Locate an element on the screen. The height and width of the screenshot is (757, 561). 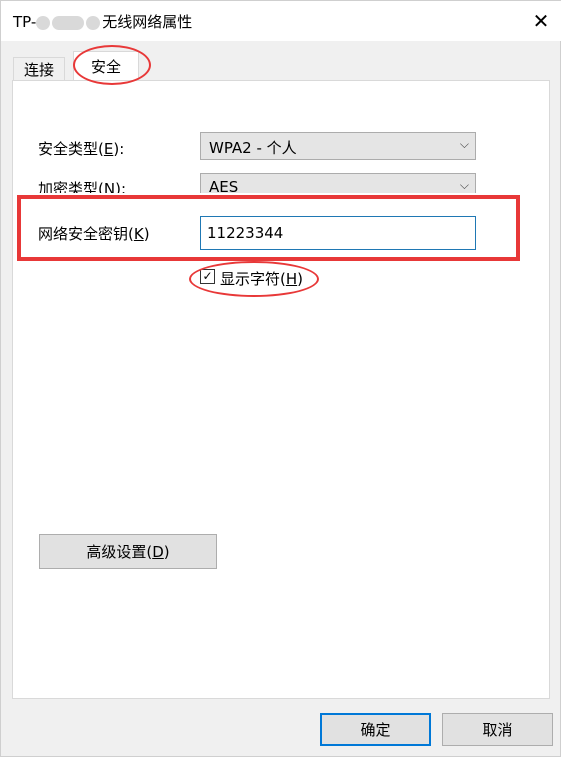
window-title-suffix: 无线网络属性 is located at coordinates (147, 22).